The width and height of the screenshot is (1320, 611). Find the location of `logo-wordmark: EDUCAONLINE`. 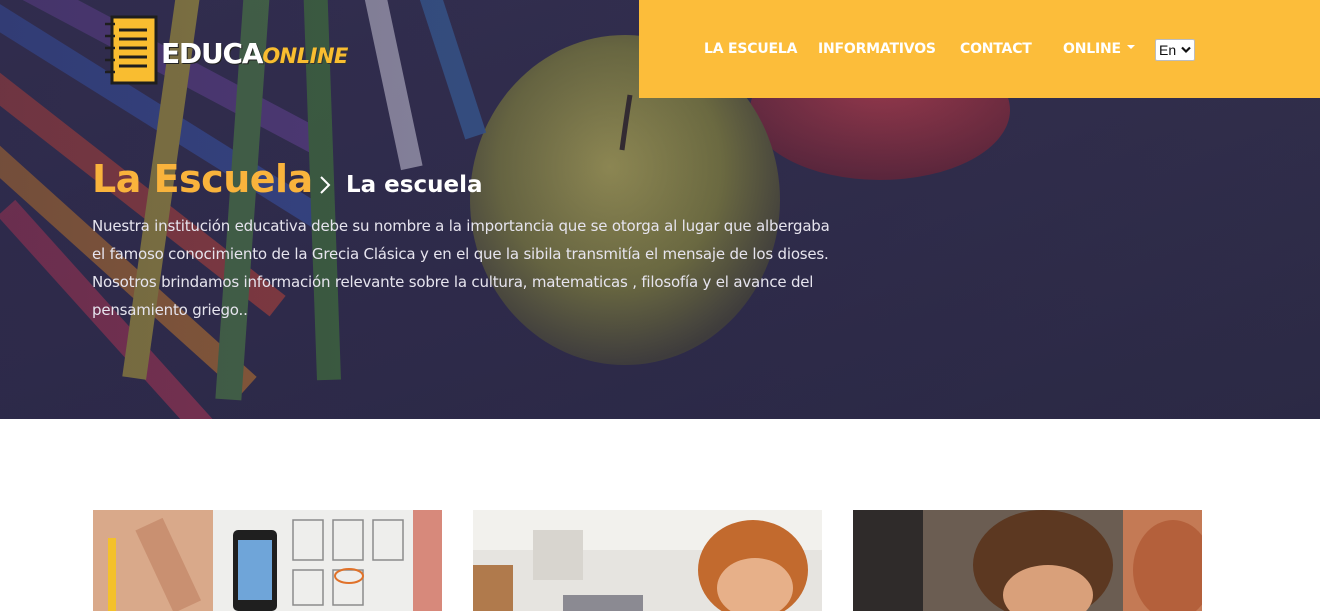

logo-wordmark: EDUCAONLINE is located at coordinates (254, 54).